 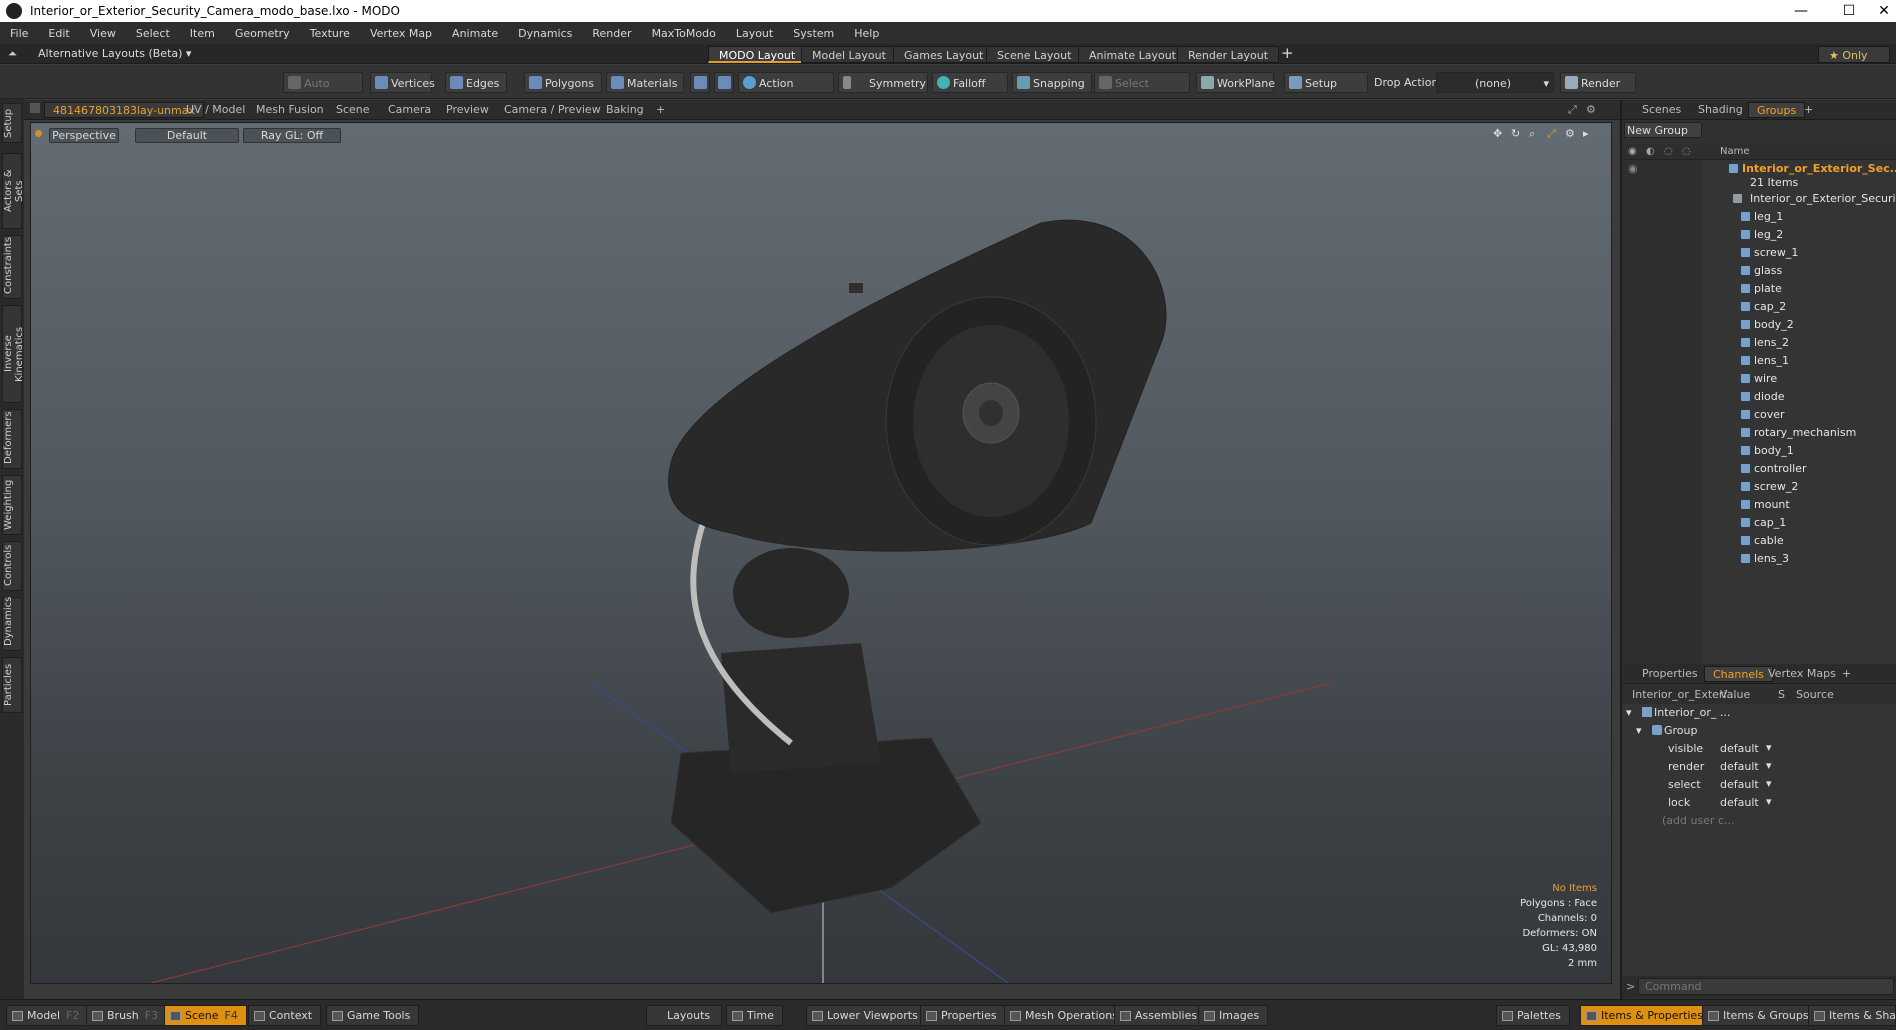 What do you see at coordinates (467, 110) in the screenshot?
I see `tab-preview: Preview` at bounding box center [467, 110].